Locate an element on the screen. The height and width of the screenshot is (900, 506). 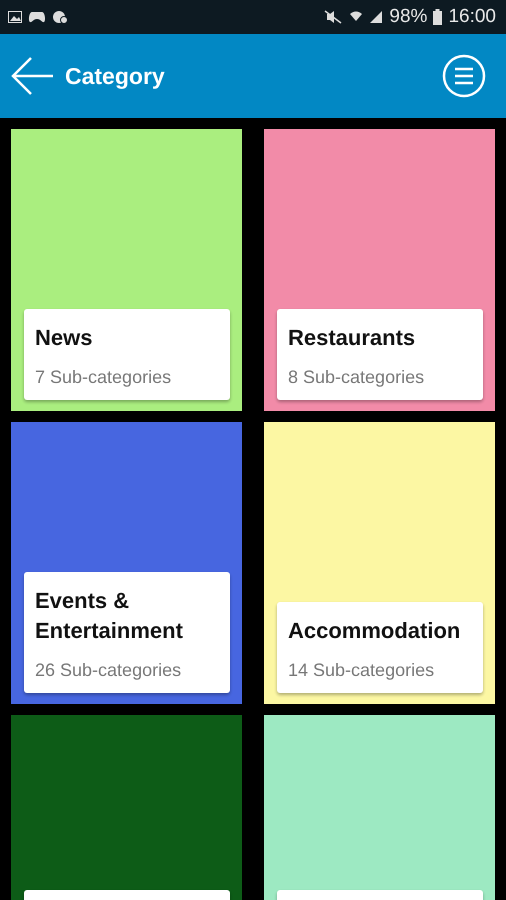
subcategory-count: 26 Sub-categories is located at coordinates (108, 670).